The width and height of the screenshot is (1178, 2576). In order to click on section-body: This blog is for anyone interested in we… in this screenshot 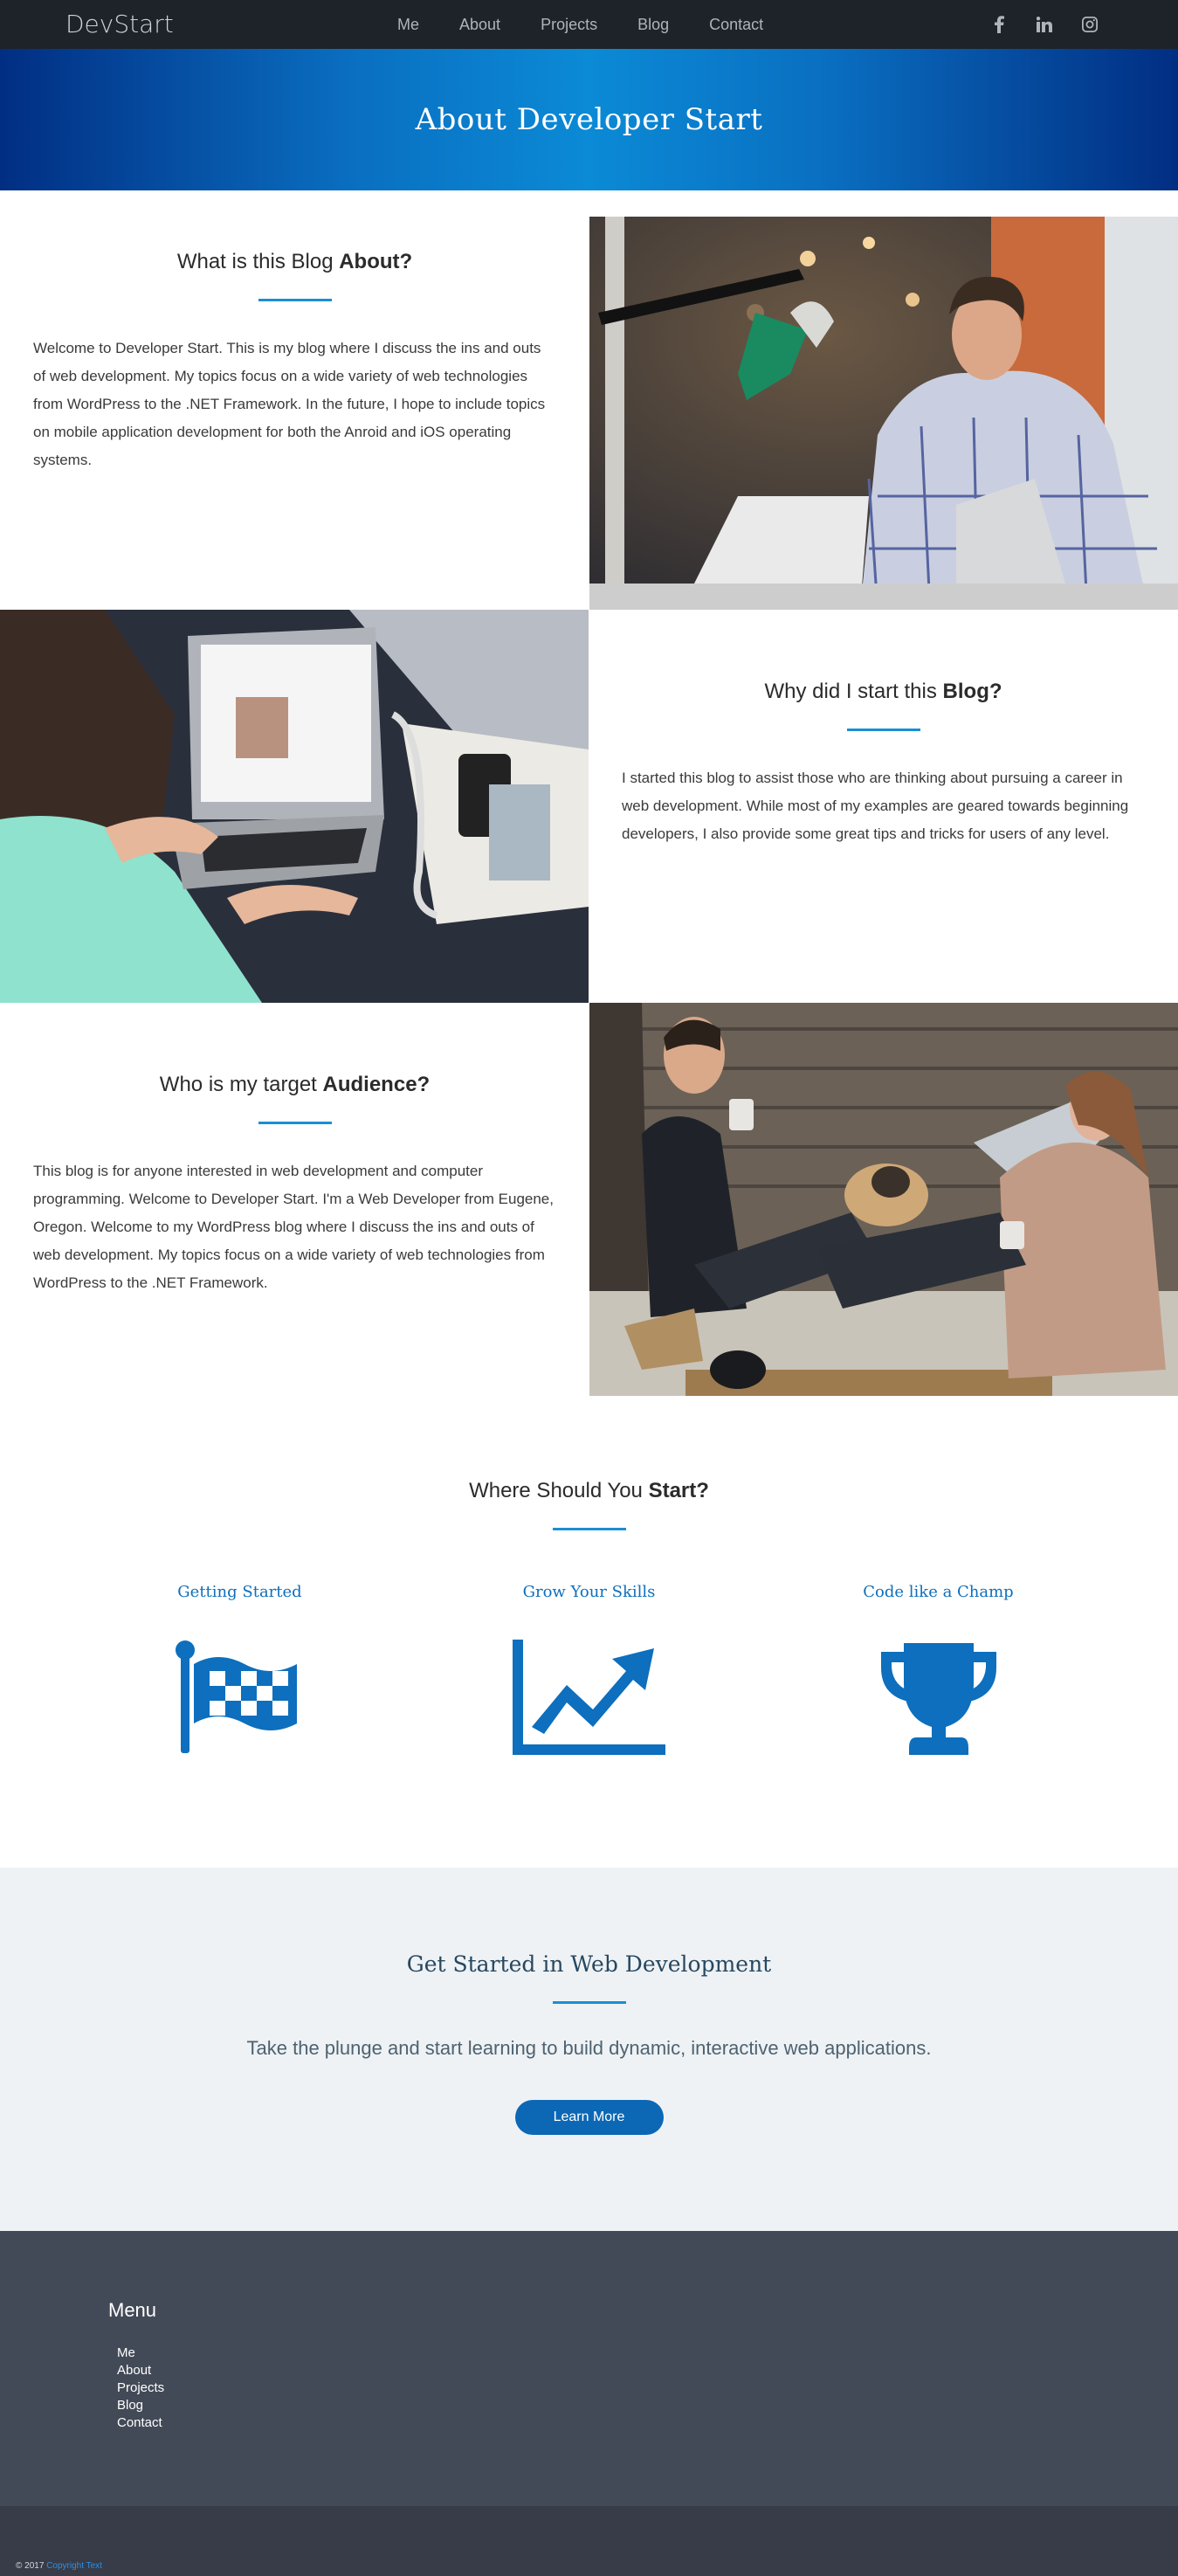, I will do `click(293, 1227)`.